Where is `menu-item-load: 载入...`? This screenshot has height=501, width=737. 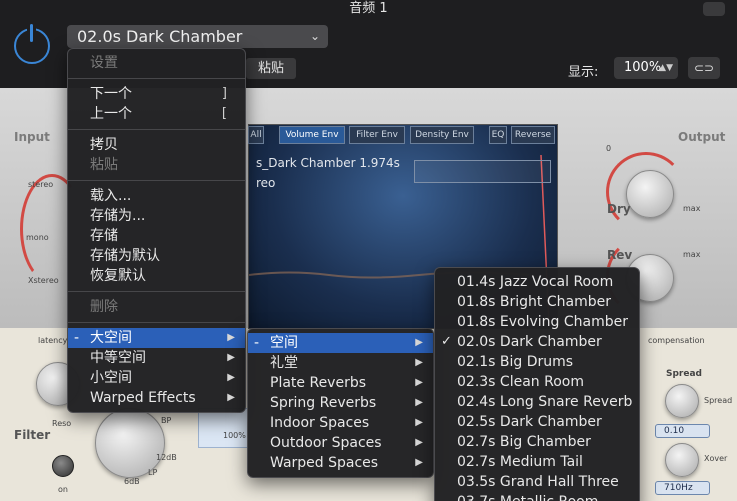 menu-item-load: 载入... is located at coordinates (156, 196).